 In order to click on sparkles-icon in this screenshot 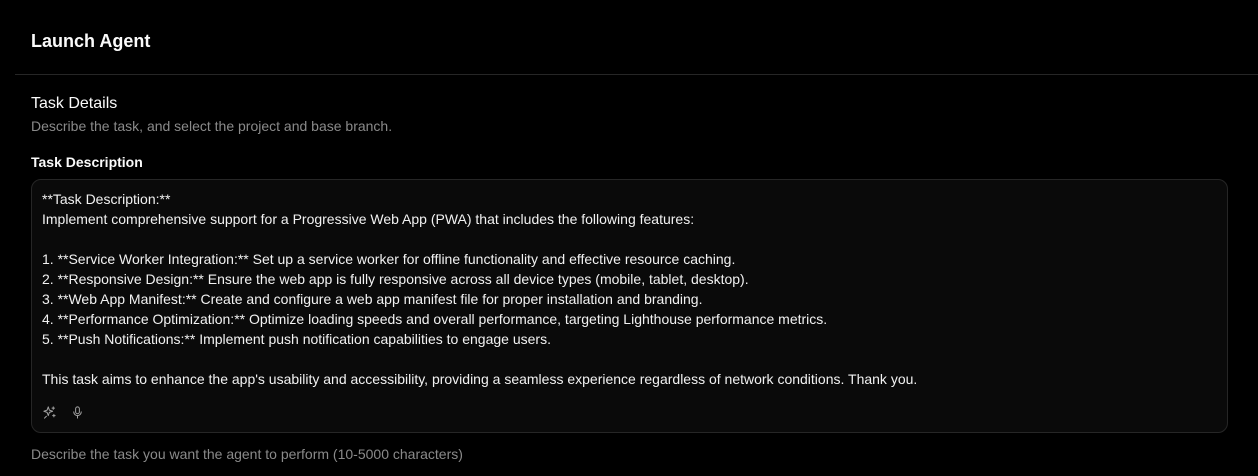, I will do `click(49, 415)`.